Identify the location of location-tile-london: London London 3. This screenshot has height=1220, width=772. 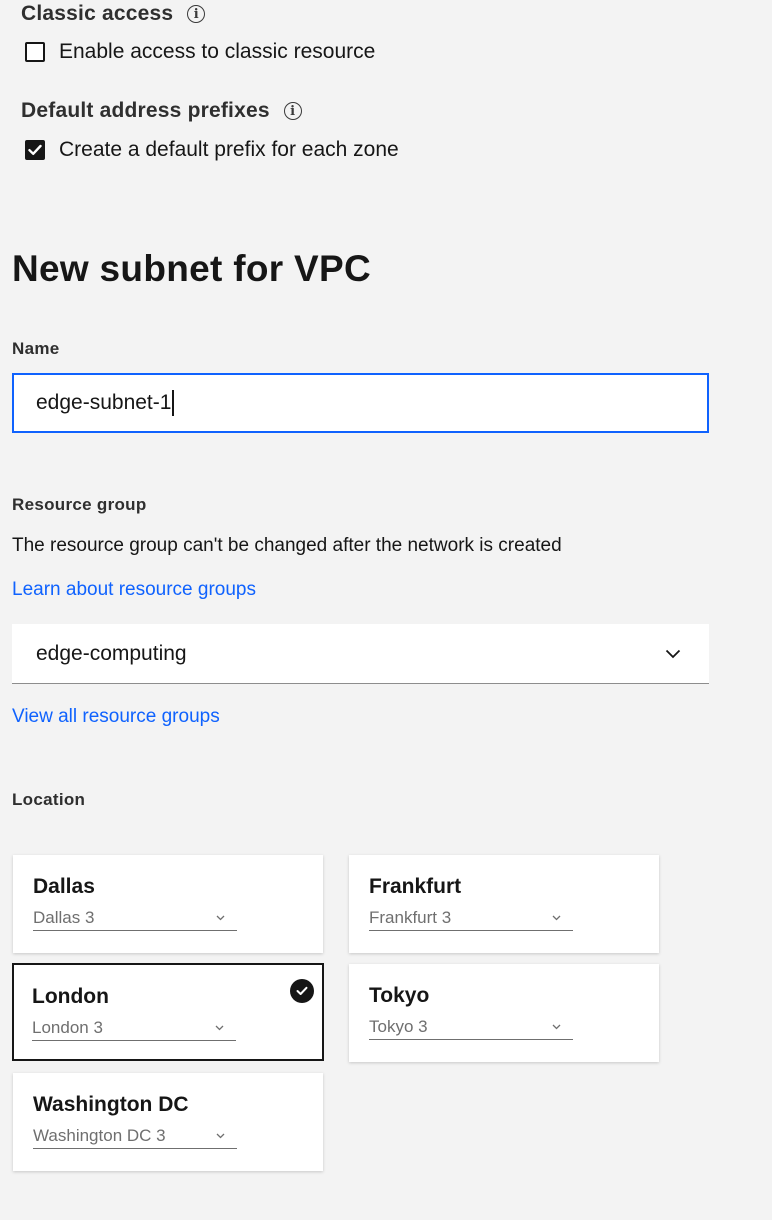
(168, 1012).